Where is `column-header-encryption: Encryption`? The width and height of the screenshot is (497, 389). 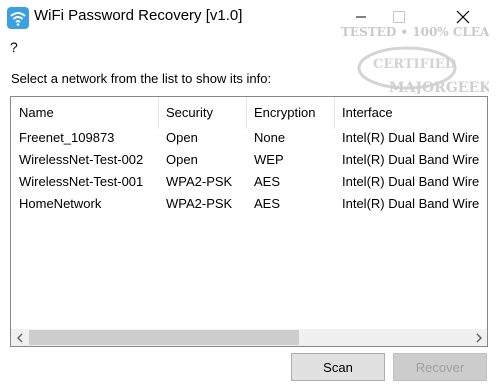
column-header-encryption: Encryption is located at coordinates (290, 113).